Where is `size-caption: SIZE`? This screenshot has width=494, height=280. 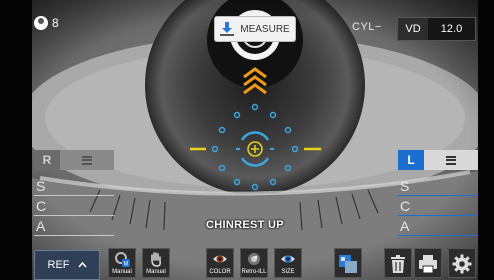 size-caption: SIZE is located at coordinates (288, 272).